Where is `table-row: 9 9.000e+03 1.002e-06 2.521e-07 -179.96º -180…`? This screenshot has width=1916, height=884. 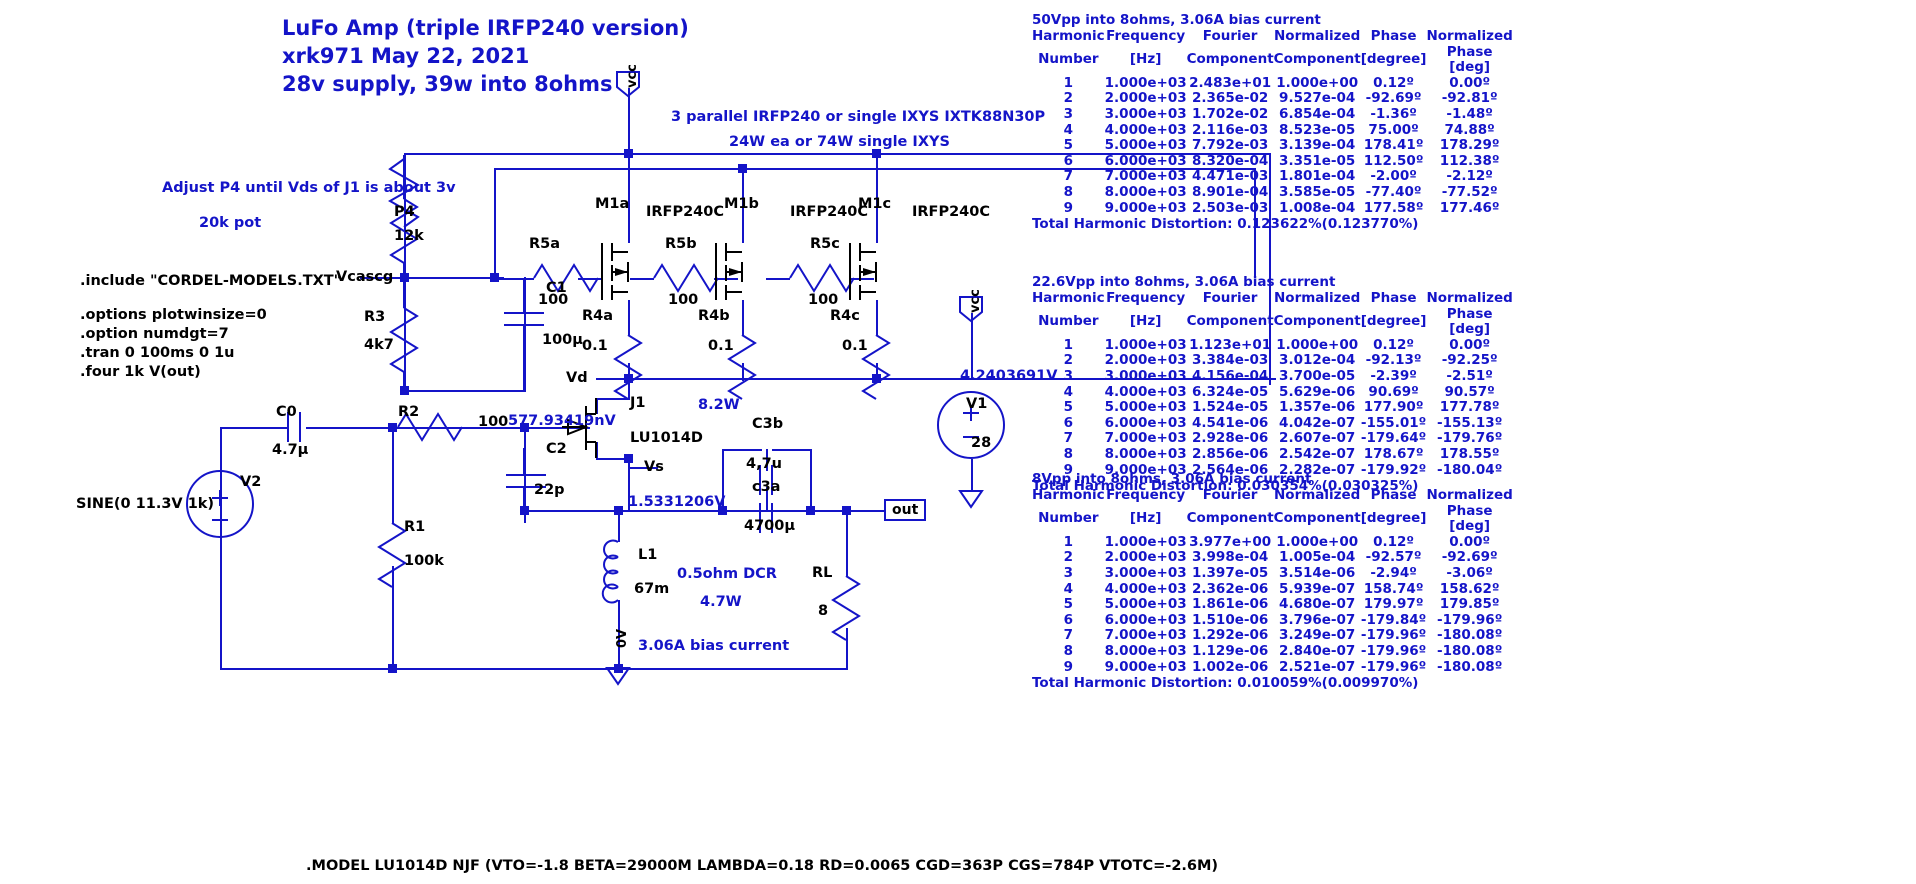 table-row: 9 9.000e+03 1.002e-06 2.521e-07 -179.96º -180… is located at coordinates (1272, 667).